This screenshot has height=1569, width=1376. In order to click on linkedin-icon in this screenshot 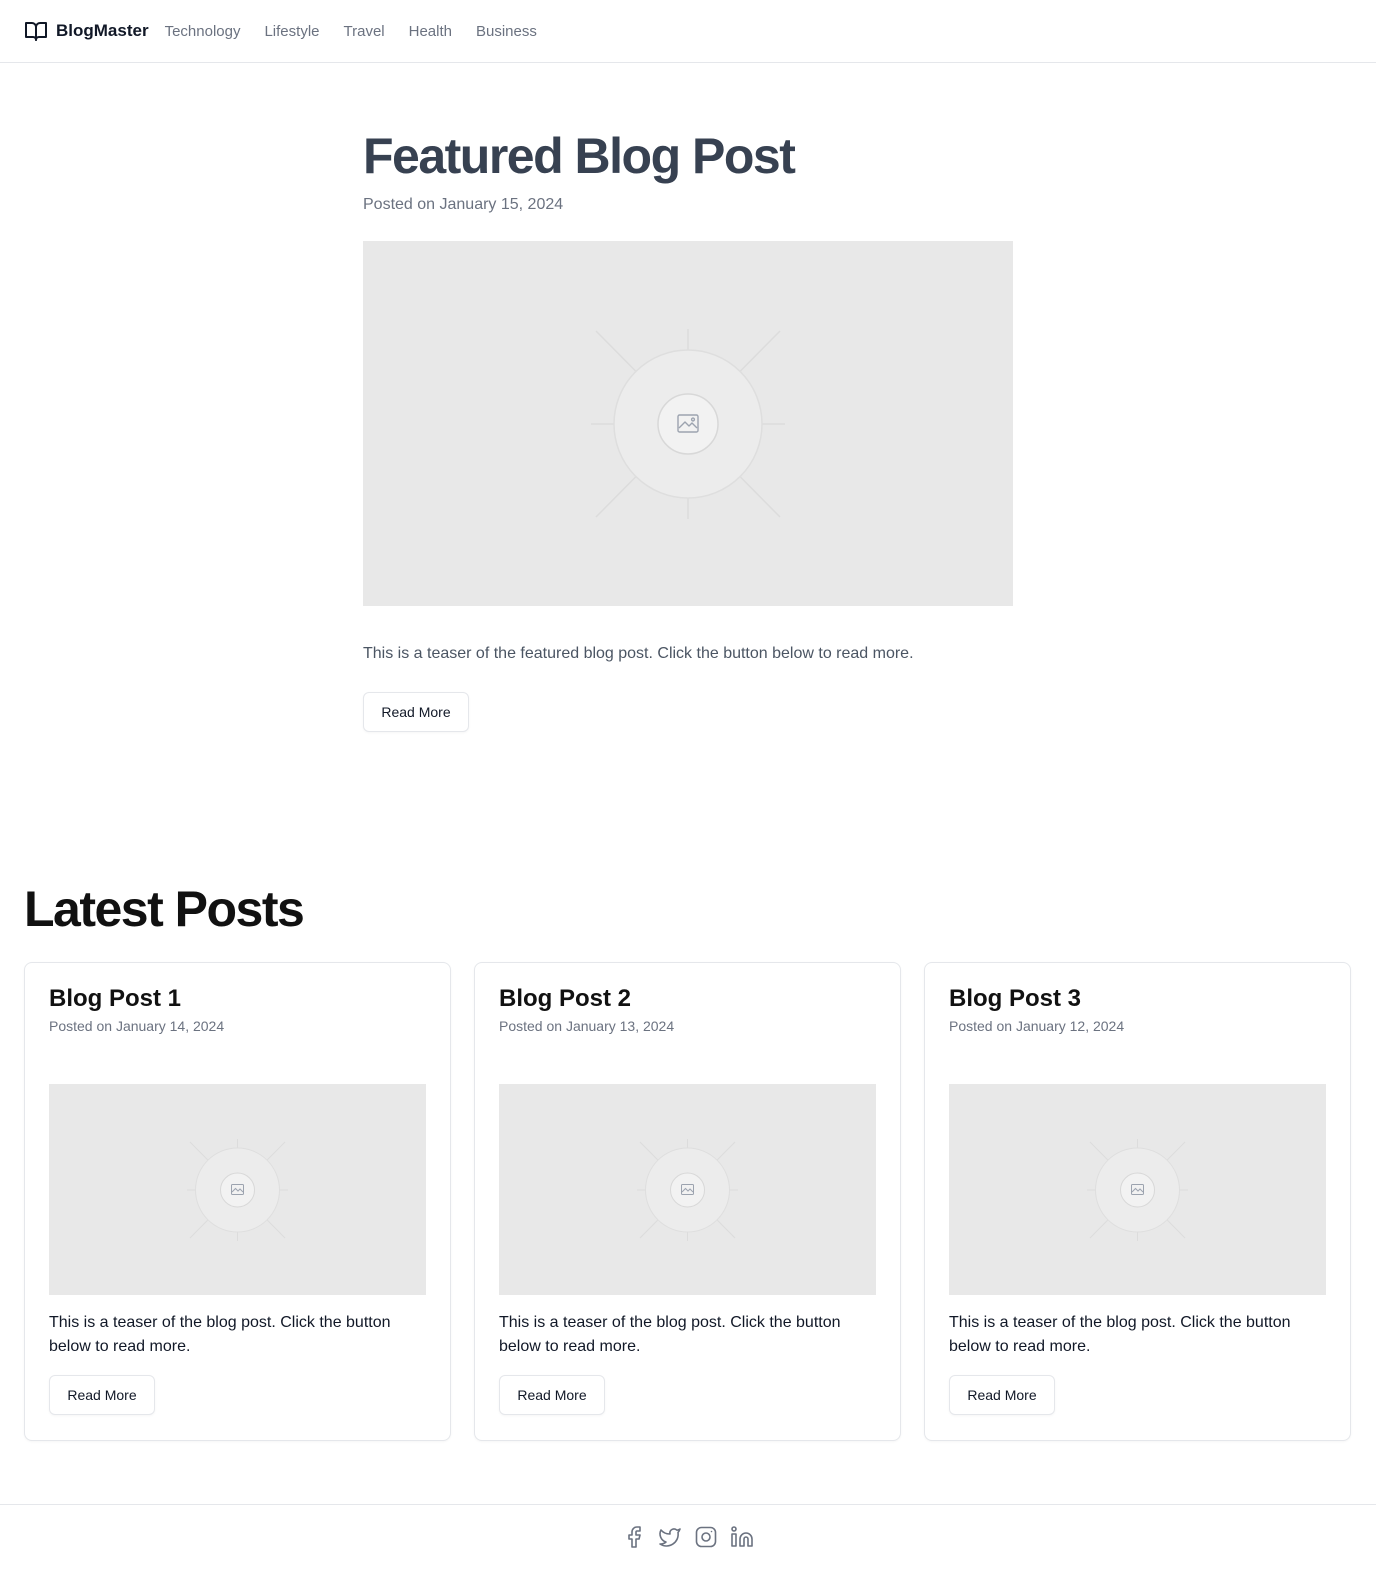, I will do `click(742, 1536)`.